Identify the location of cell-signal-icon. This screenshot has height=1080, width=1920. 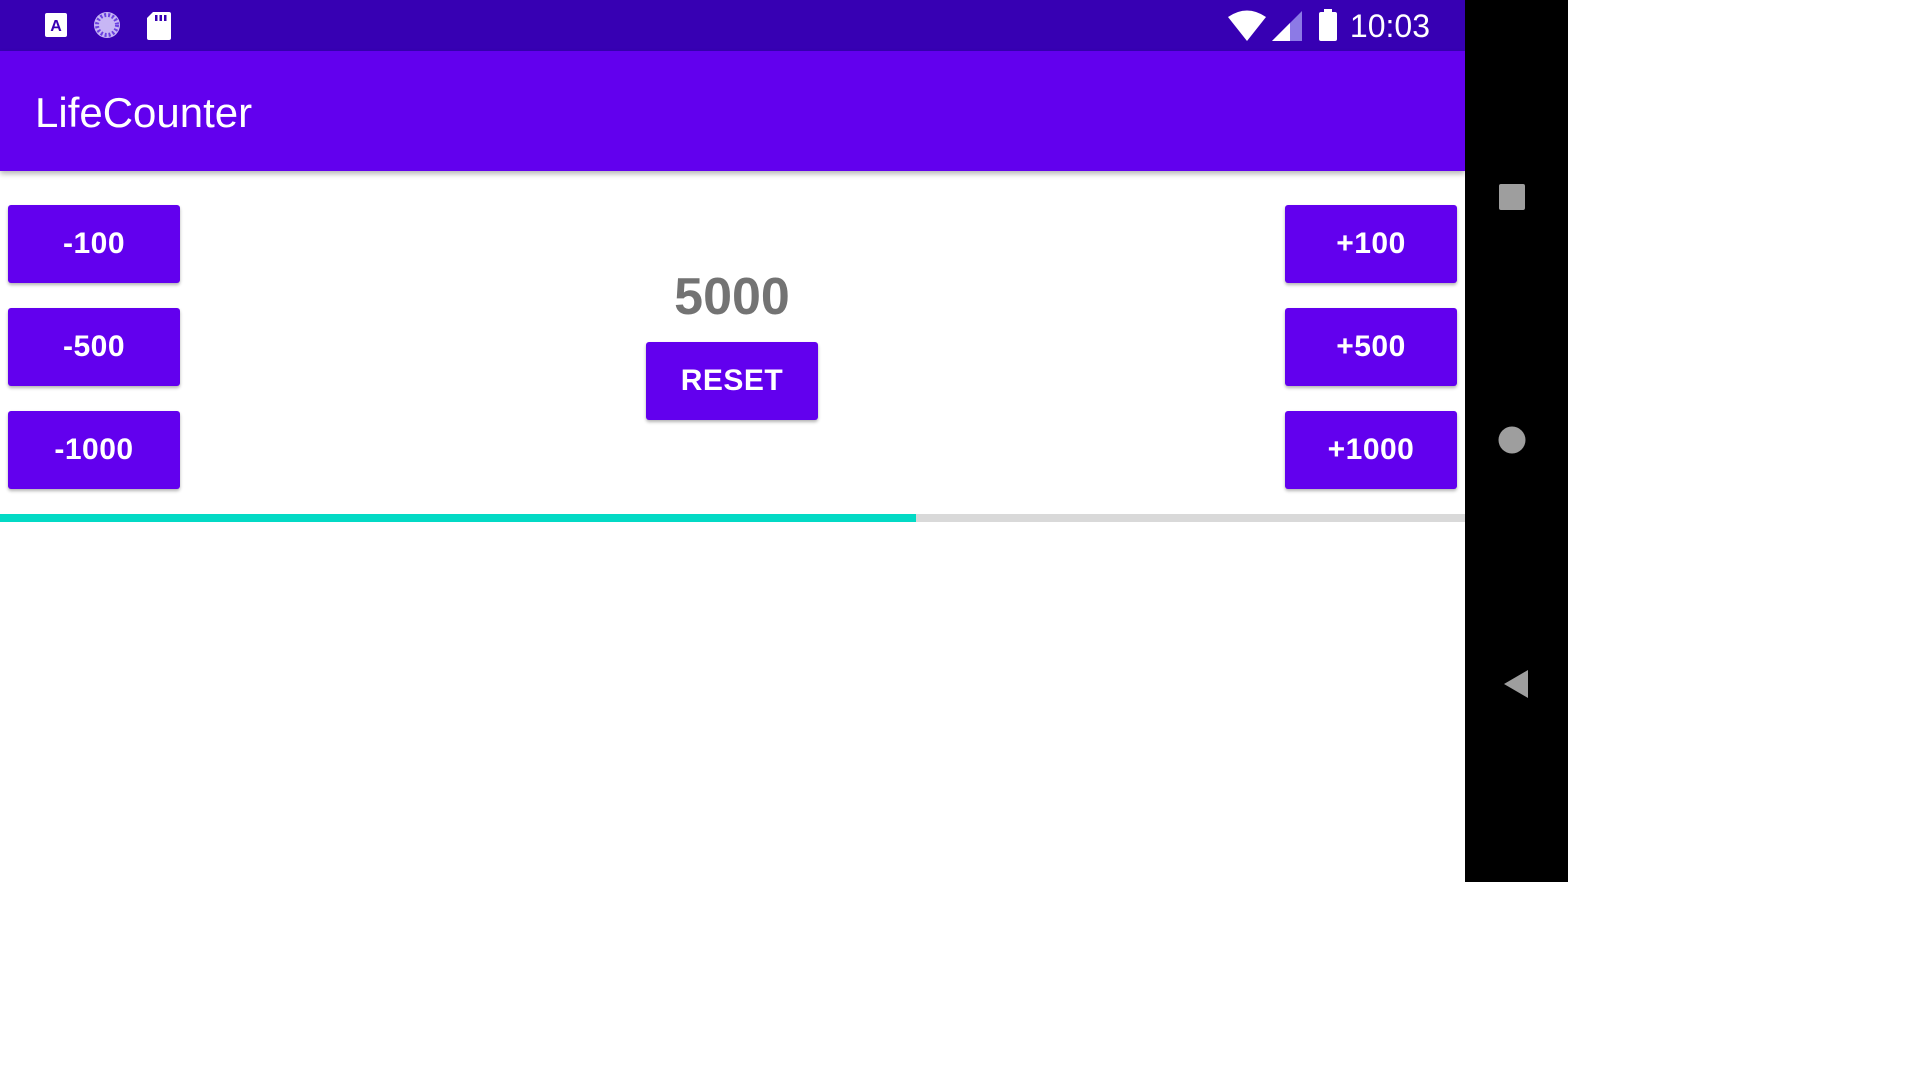
(1287, 26).